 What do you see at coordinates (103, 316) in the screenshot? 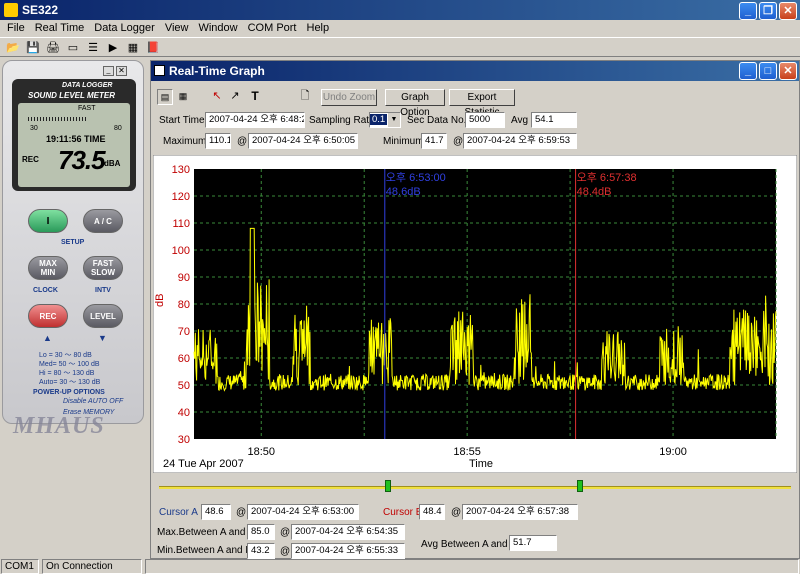
I see `level-button: LEVEL` at bounding box center [103, 316].